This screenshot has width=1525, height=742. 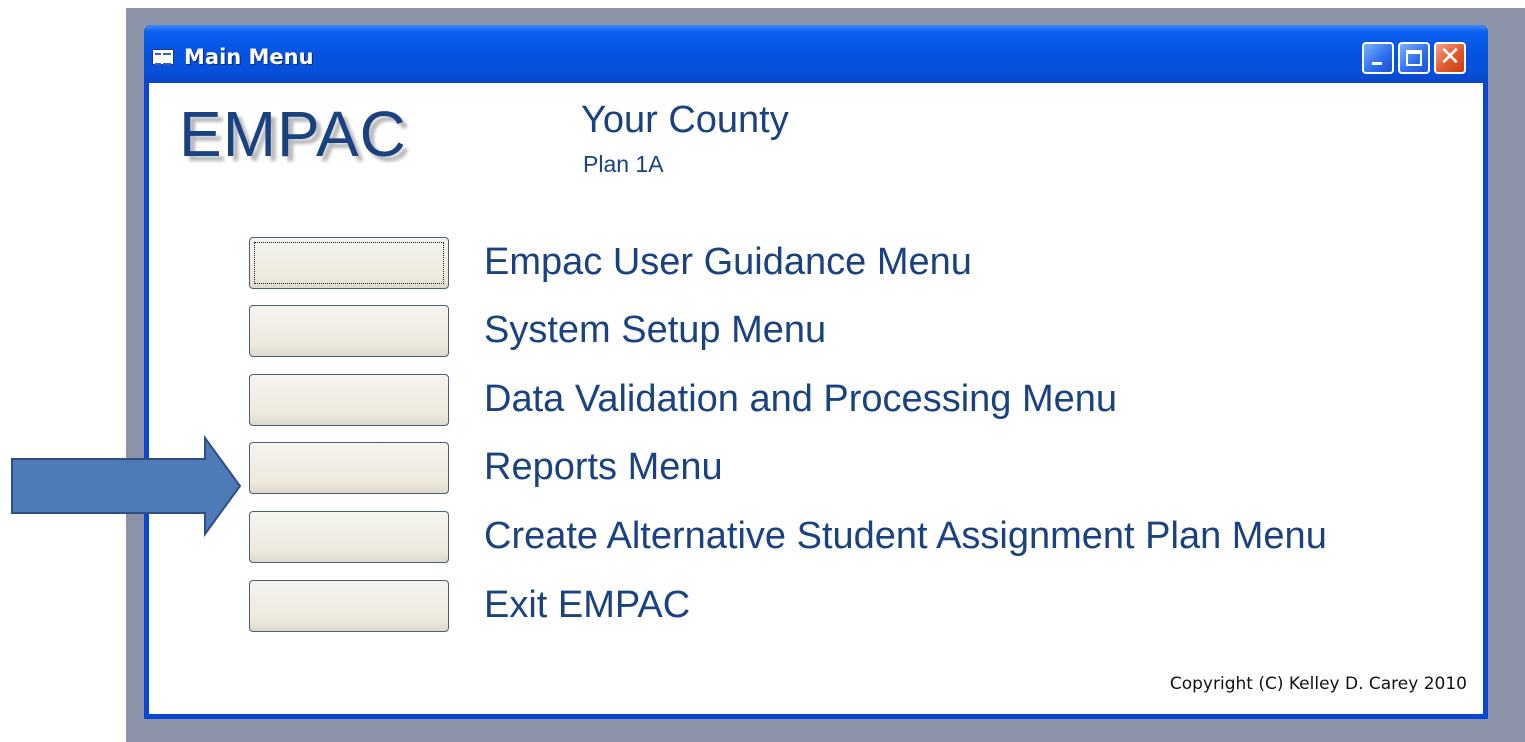 I want to click on exit-label: Exit EMPAC, so click(x=587, y=605).